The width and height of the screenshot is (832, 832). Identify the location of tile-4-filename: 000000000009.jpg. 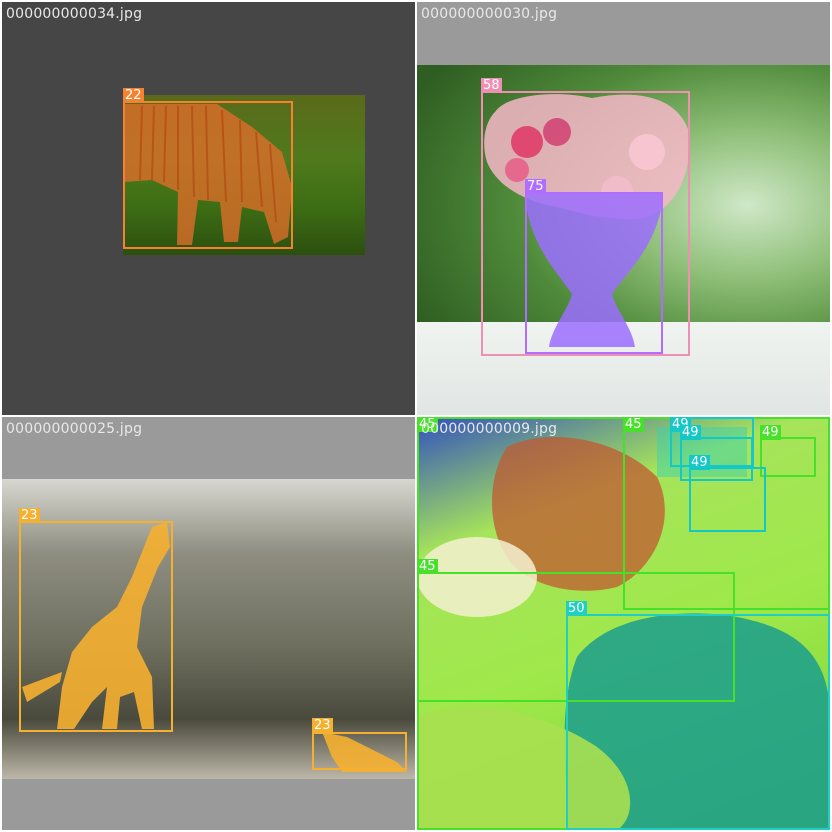
(489, 429).